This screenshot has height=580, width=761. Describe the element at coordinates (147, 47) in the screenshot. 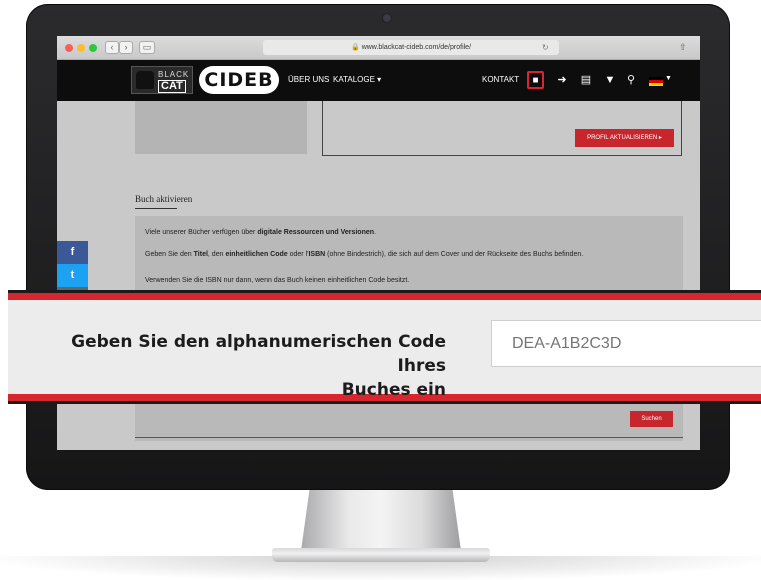

I see `sidebar-toggle-button: ▭` at that location.